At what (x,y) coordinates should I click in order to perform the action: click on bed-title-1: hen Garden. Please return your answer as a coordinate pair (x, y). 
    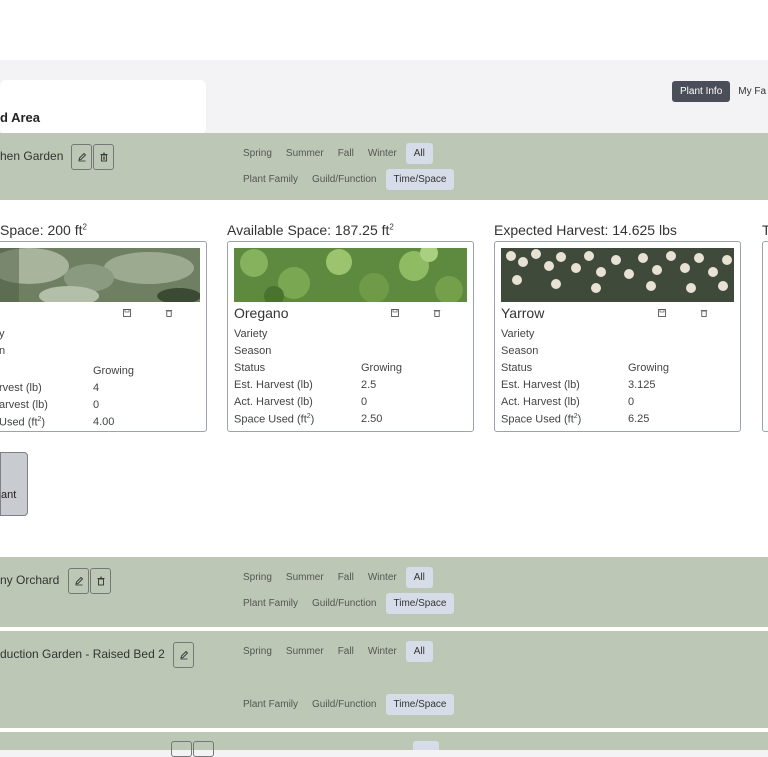
    Looking at the image, I should click on (32, 156).